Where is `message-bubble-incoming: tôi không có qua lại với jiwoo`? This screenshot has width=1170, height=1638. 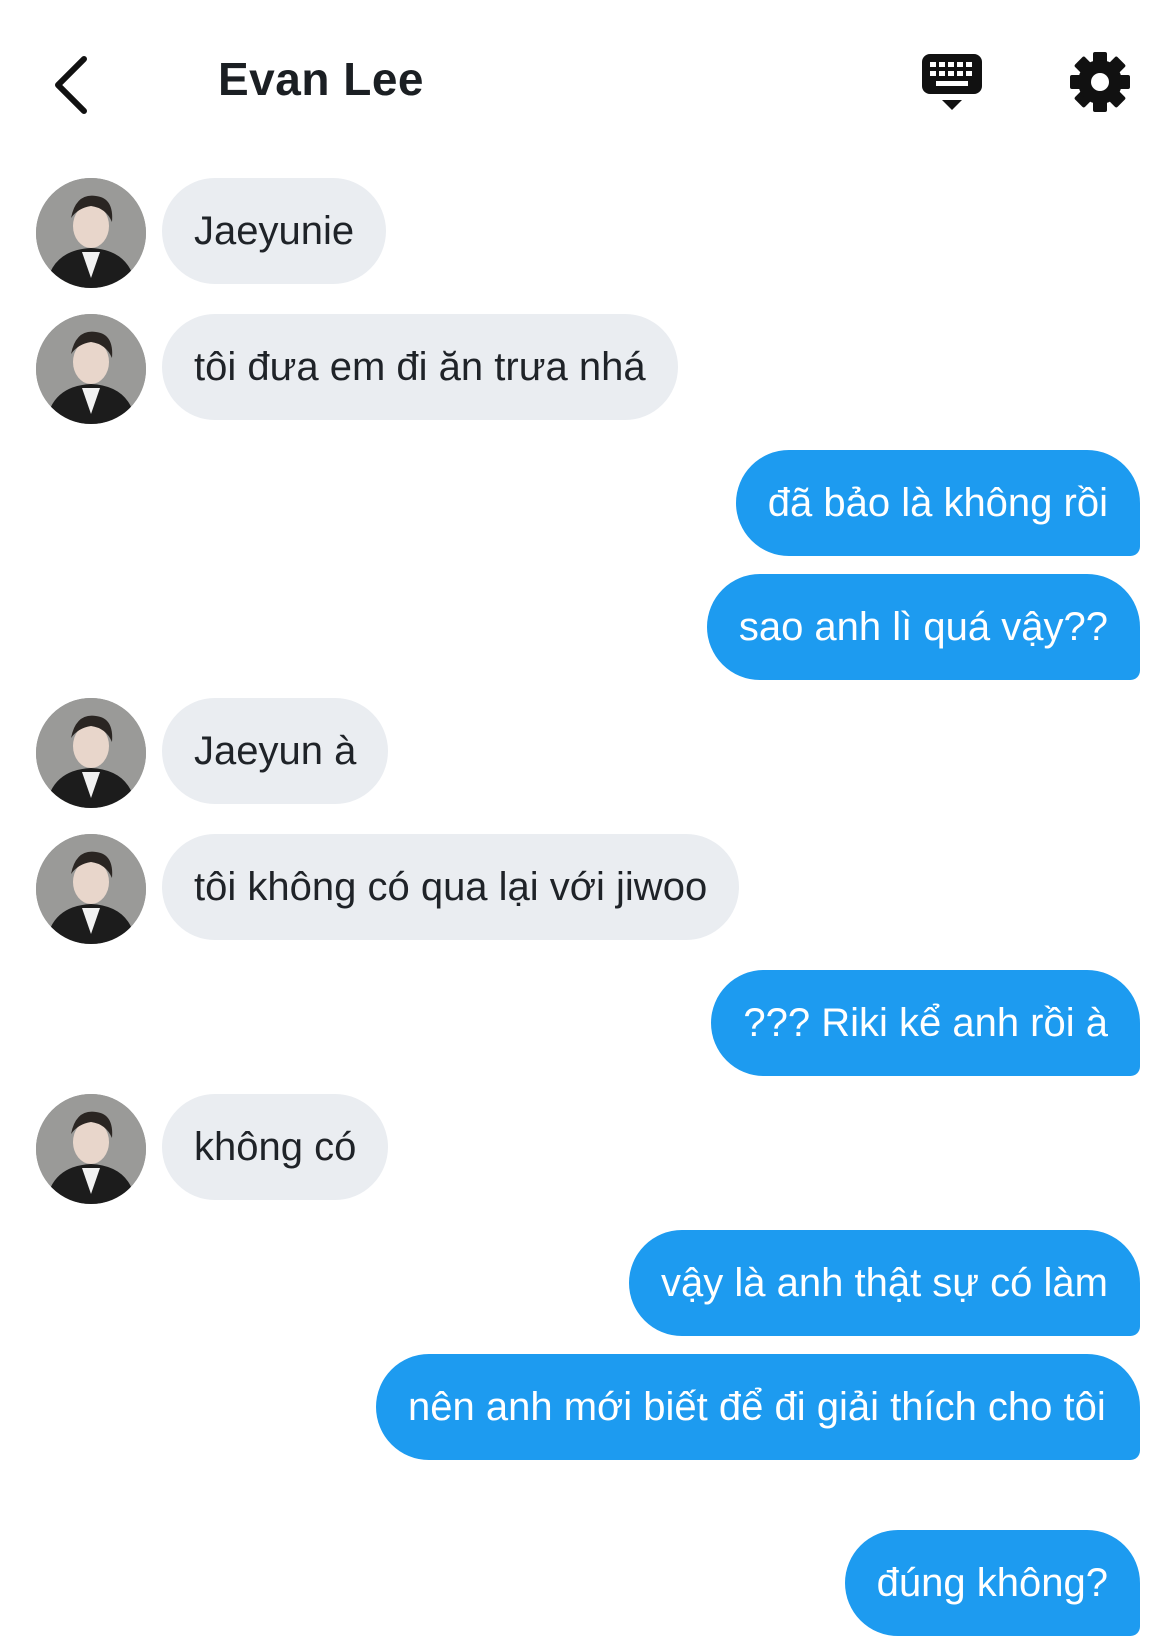 message-bubble-incoming: tôi không có qua lại với jiwoo is located at coordinates (451, 887).